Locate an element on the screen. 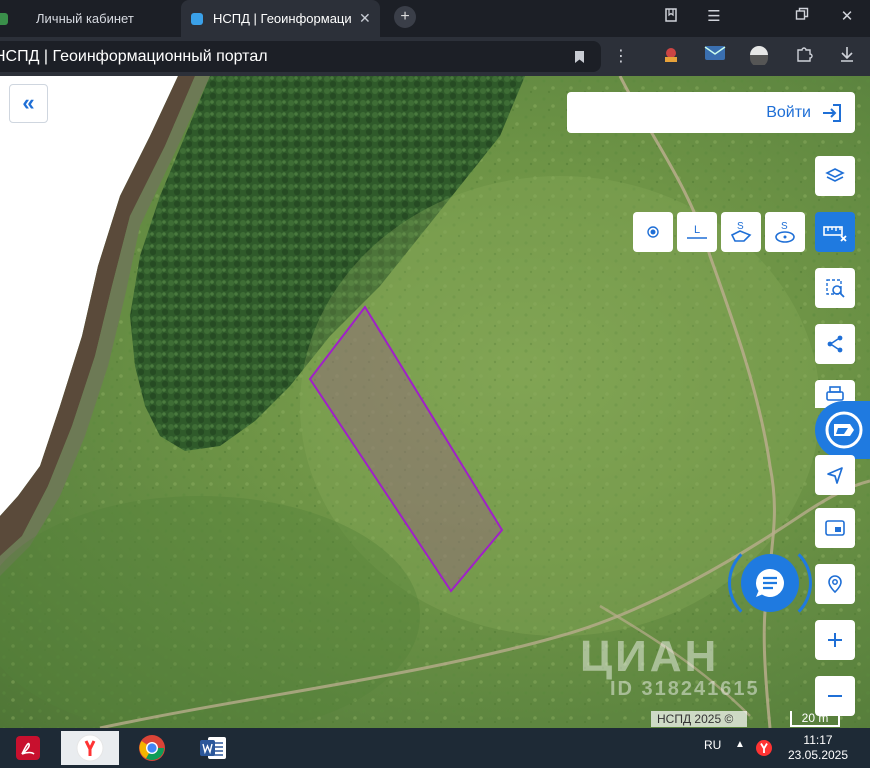 This screenshot has height=768, width=870. measure-point-button is located at coordinates (653, 232).